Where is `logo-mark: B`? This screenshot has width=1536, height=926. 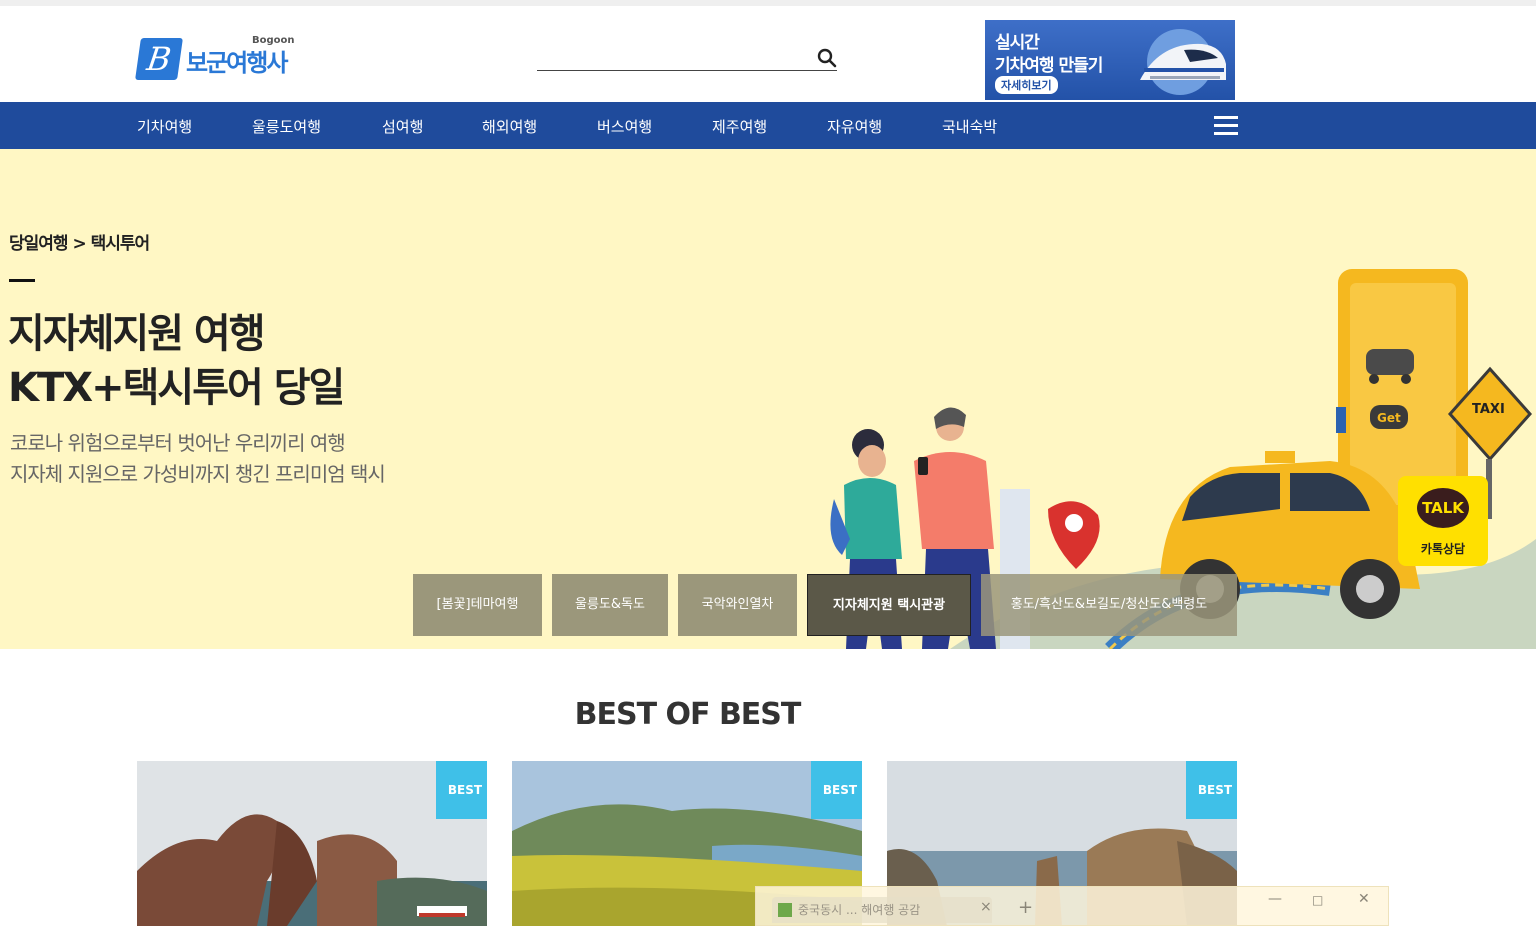 logo-mark: B is located at coordinates (159, 59).